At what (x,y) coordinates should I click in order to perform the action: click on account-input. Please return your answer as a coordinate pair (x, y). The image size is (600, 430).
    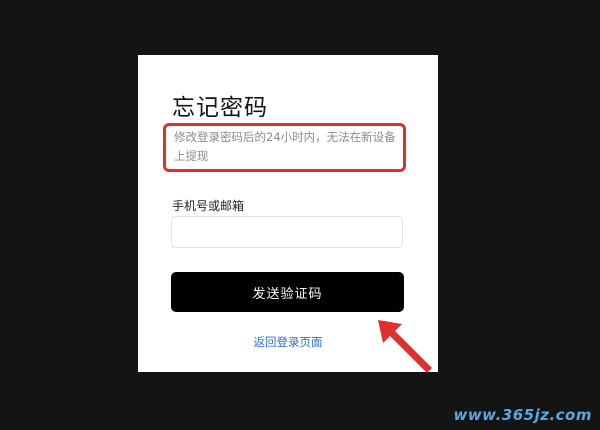
    Looking at the image, I should click on (287, 232).